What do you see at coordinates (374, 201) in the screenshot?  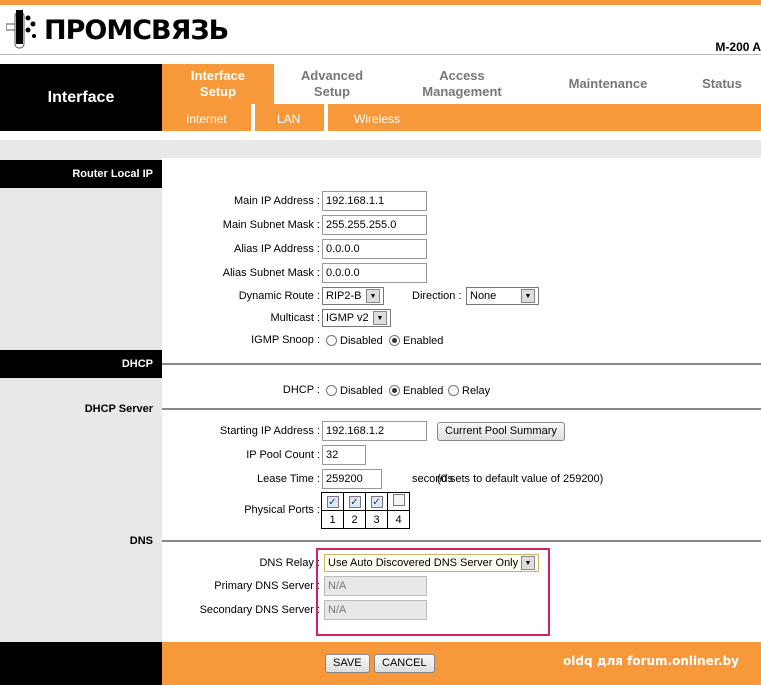 I see `main-ip-input: 192.168.1.1` at bounding box center [374, 201].